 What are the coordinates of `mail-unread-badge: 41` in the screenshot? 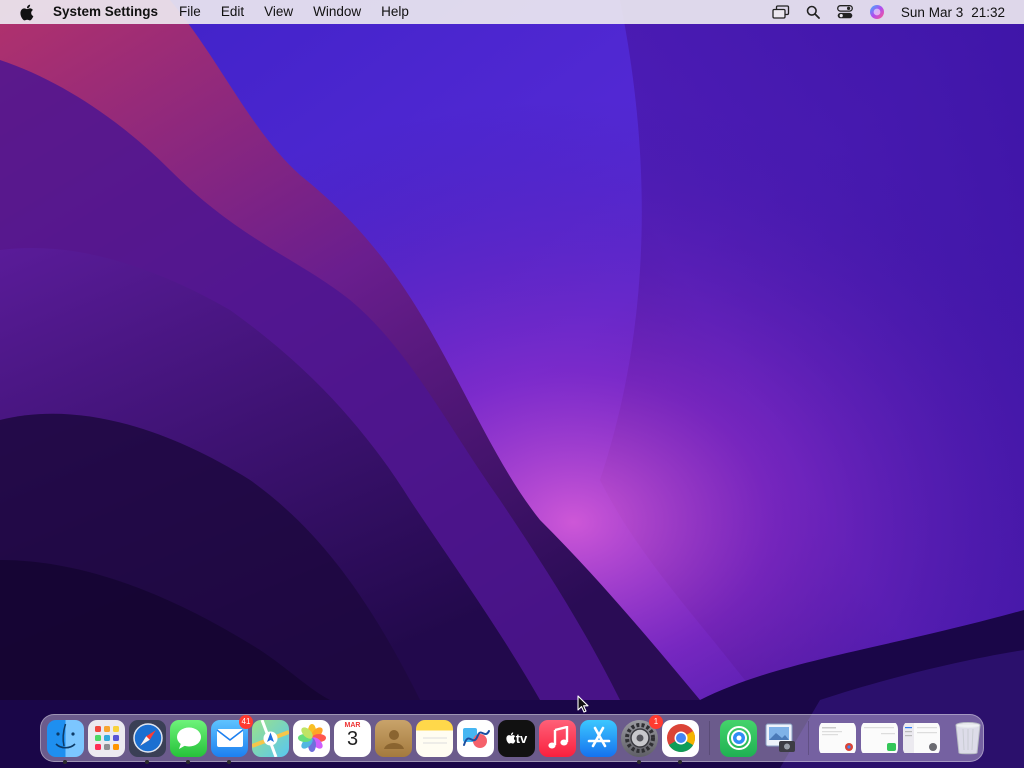 It's located at (246, 721).